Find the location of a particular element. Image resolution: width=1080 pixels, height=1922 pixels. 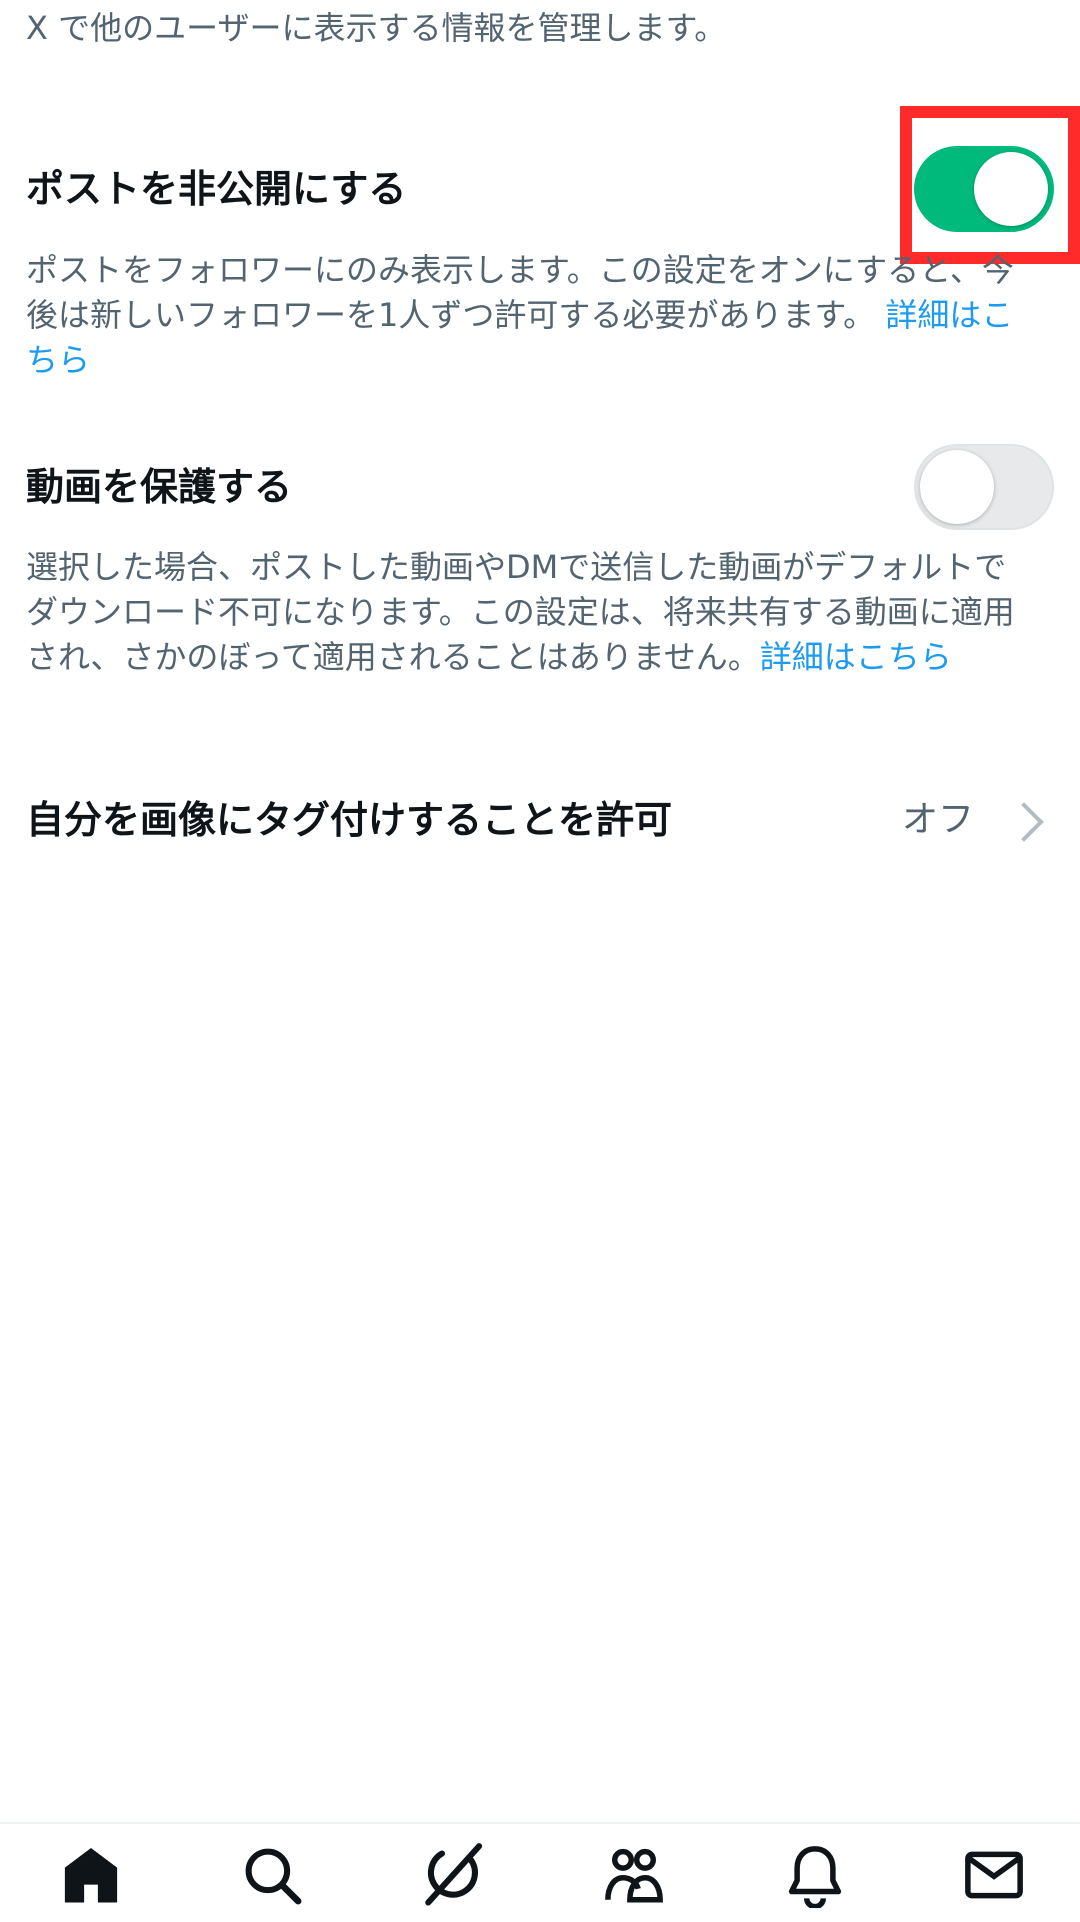

photo-tagging-value: オフ is located at coordinates (938, 820).